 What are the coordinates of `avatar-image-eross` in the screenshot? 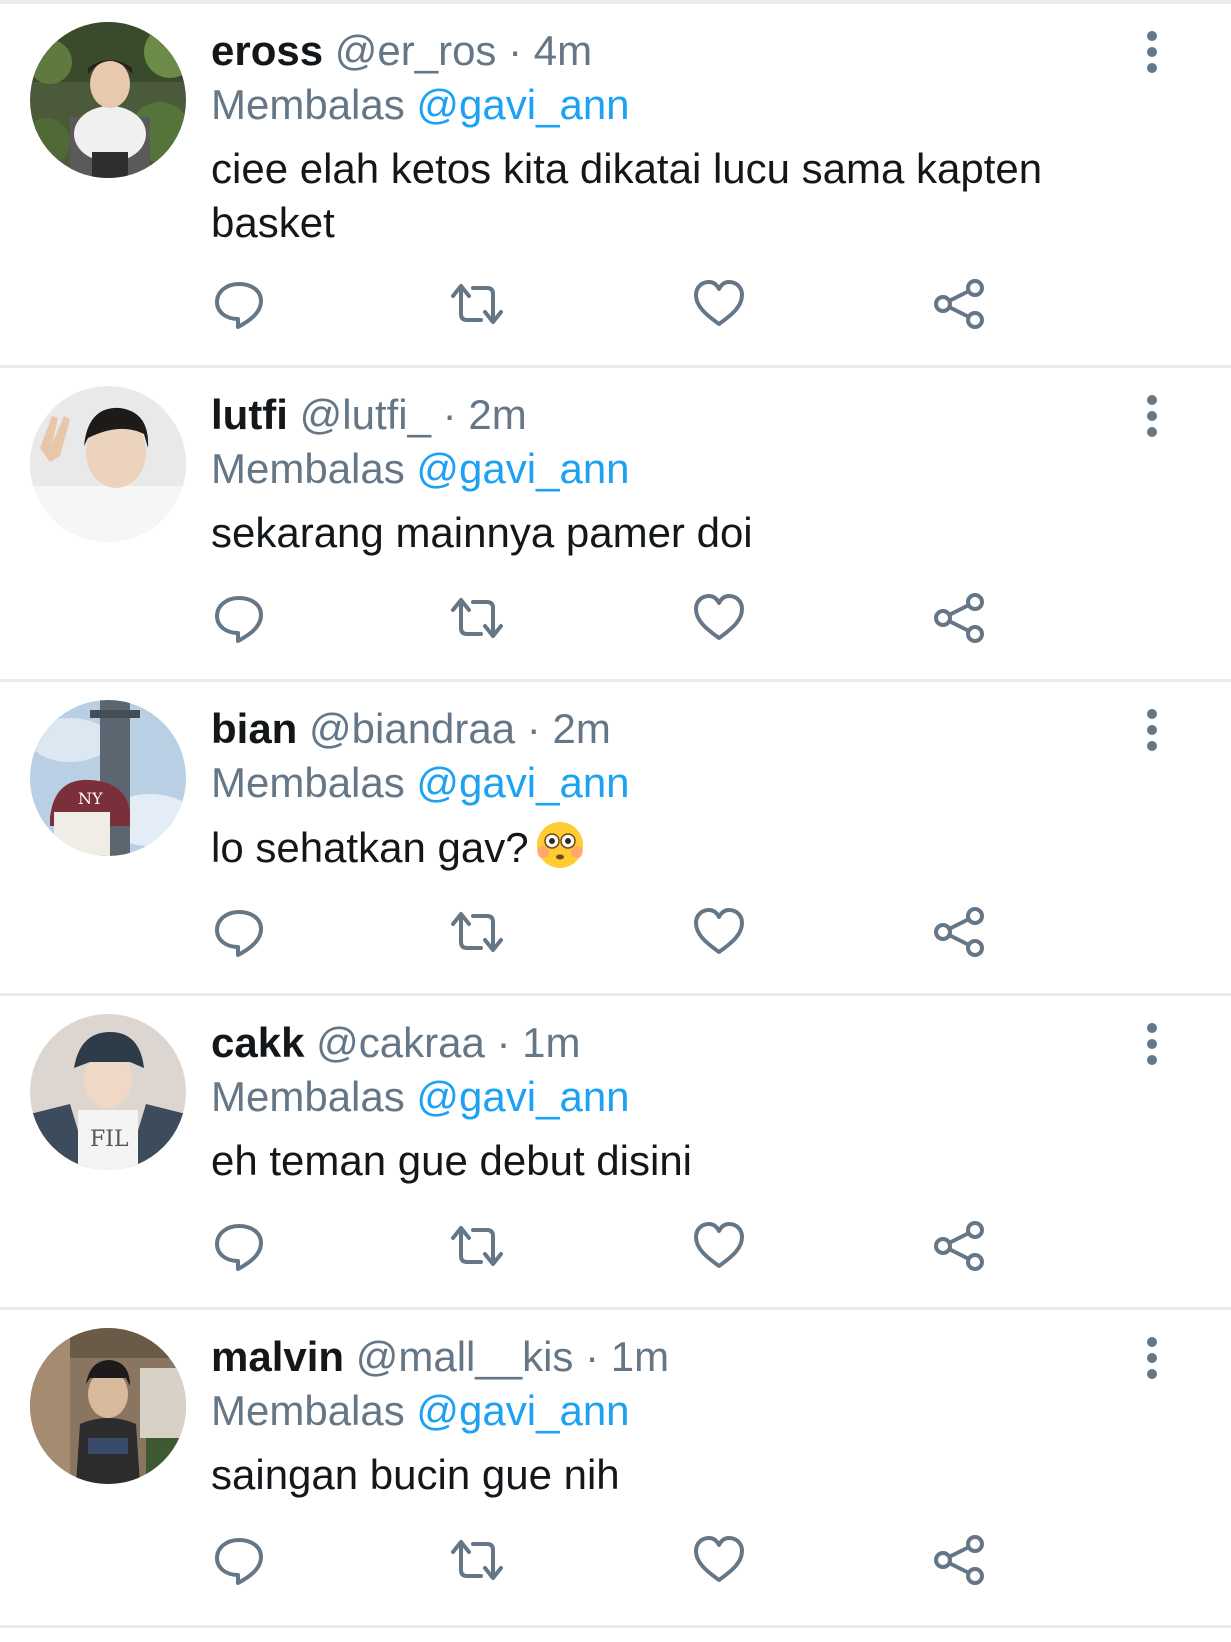 It's located at (108, 100).